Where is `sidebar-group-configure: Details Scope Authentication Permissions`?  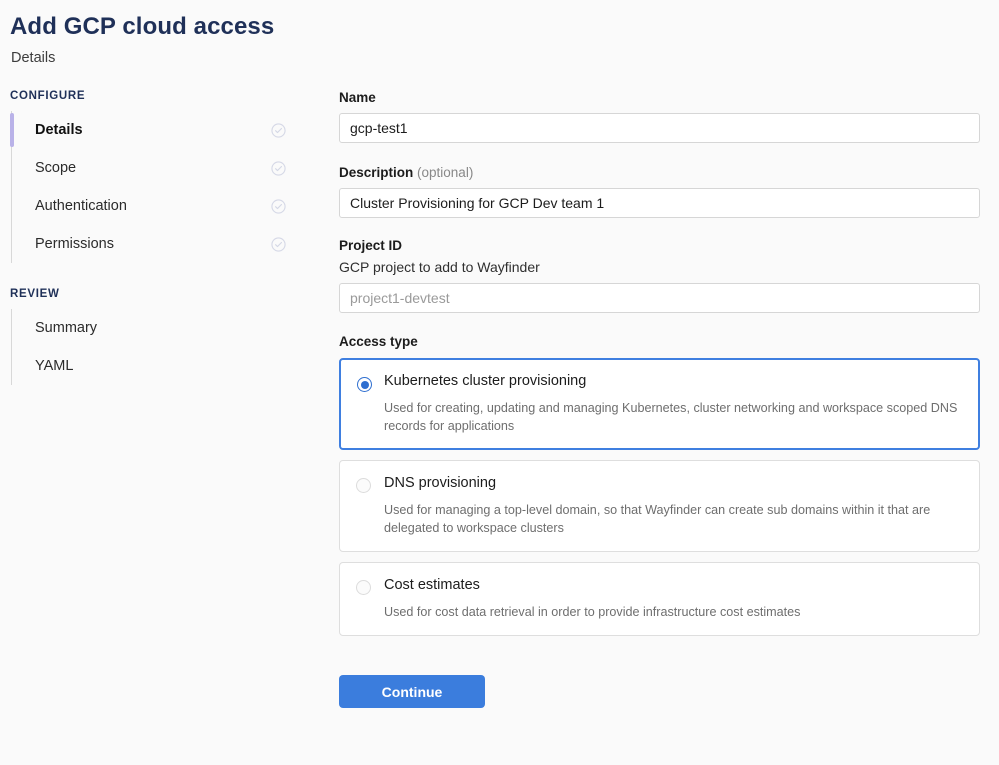
sidebar-group-configure: Details Scope Authentication Permissions is located at coordinates (150, 187).